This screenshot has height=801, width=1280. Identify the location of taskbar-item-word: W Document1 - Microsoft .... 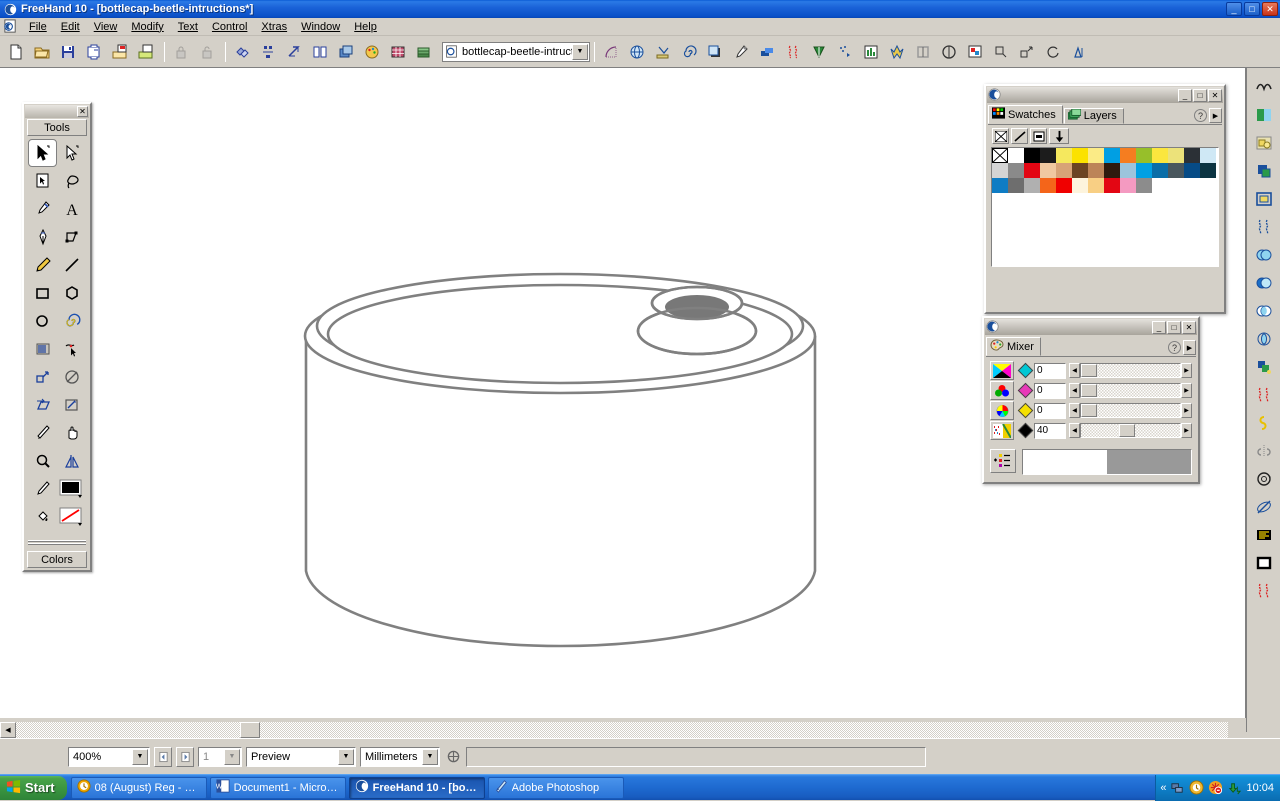
(277, 787).